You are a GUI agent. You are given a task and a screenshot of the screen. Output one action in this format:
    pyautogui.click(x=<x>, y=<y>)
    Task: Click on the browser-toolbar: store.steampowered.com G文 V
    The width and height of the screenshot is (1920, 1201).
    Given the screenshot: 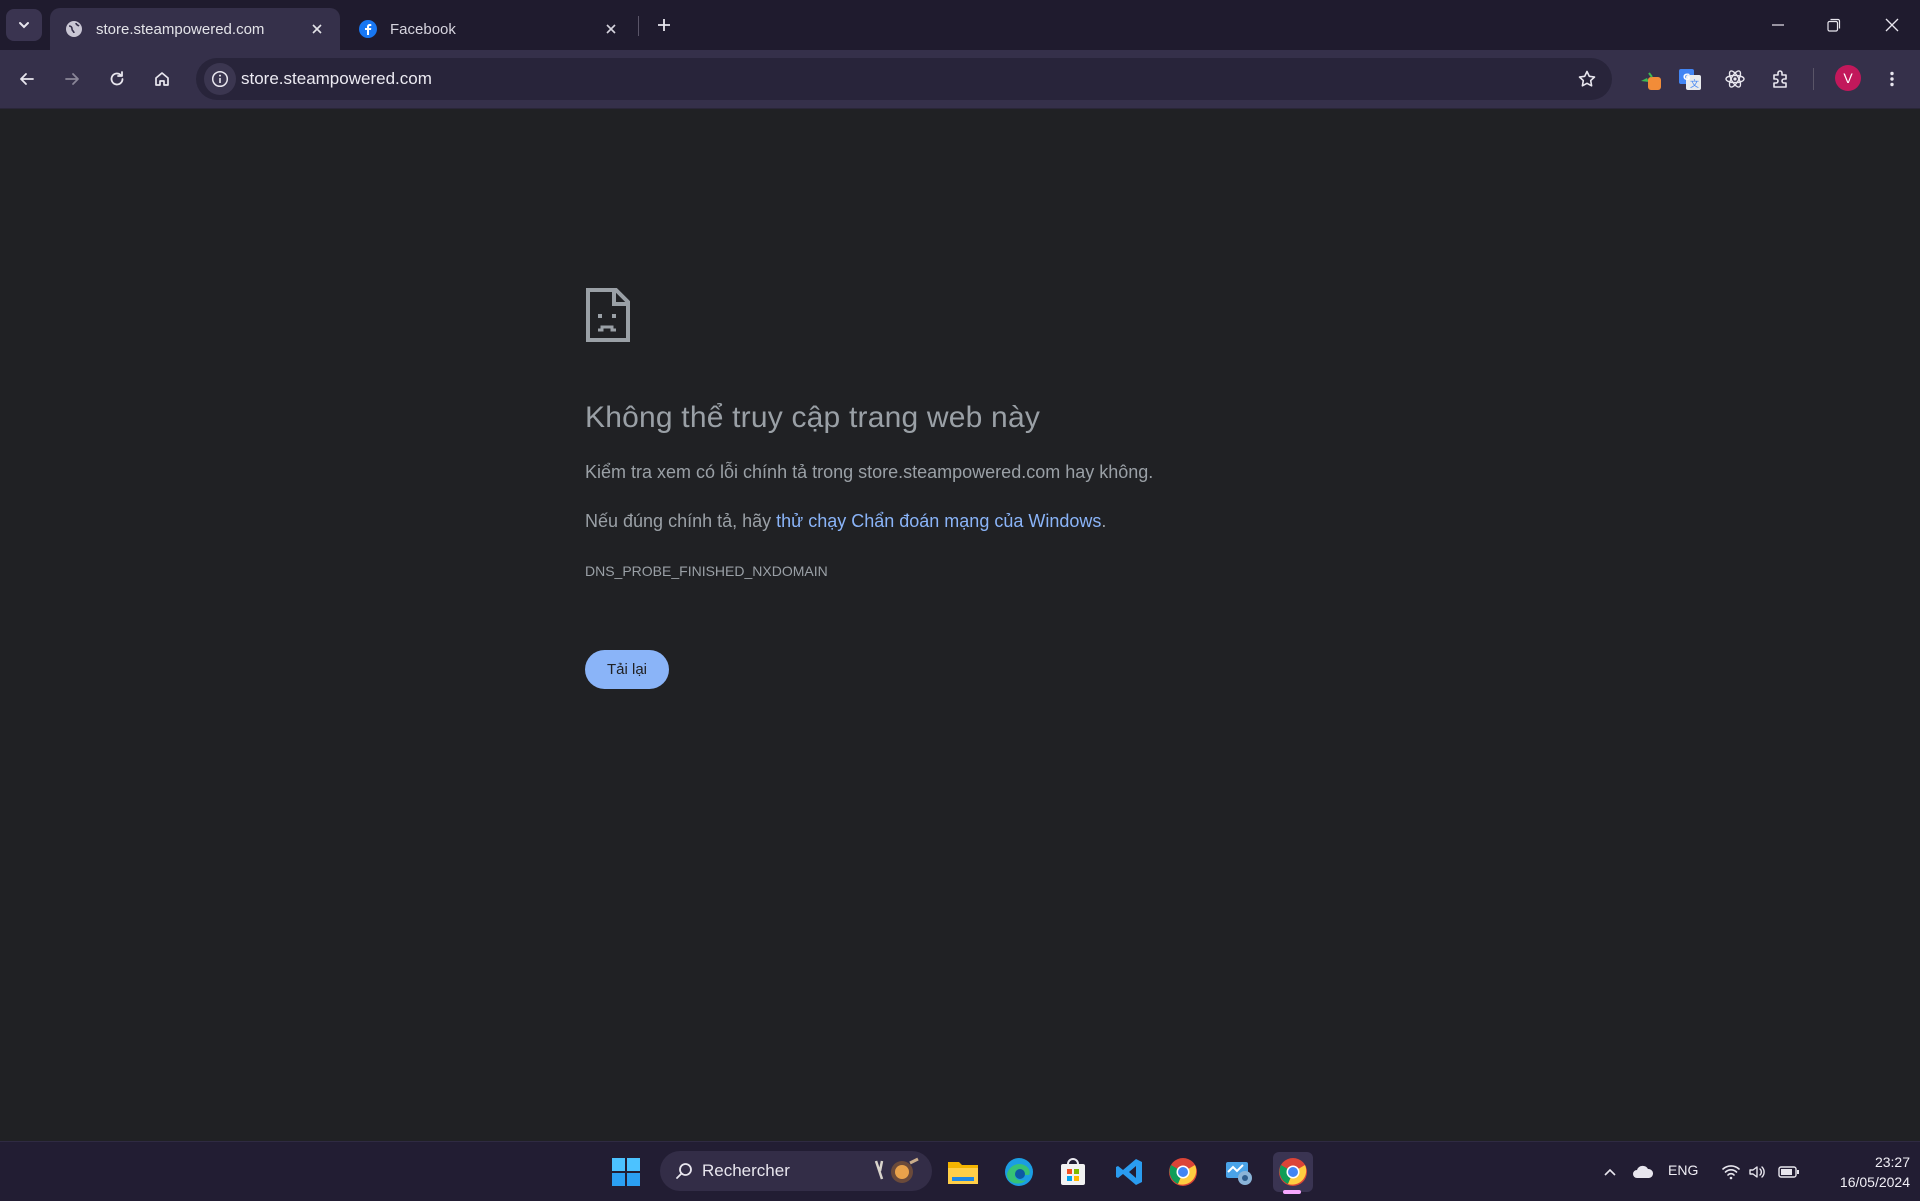 What is the action you would take?
    pyautogui.click(x=960, y=79)
    